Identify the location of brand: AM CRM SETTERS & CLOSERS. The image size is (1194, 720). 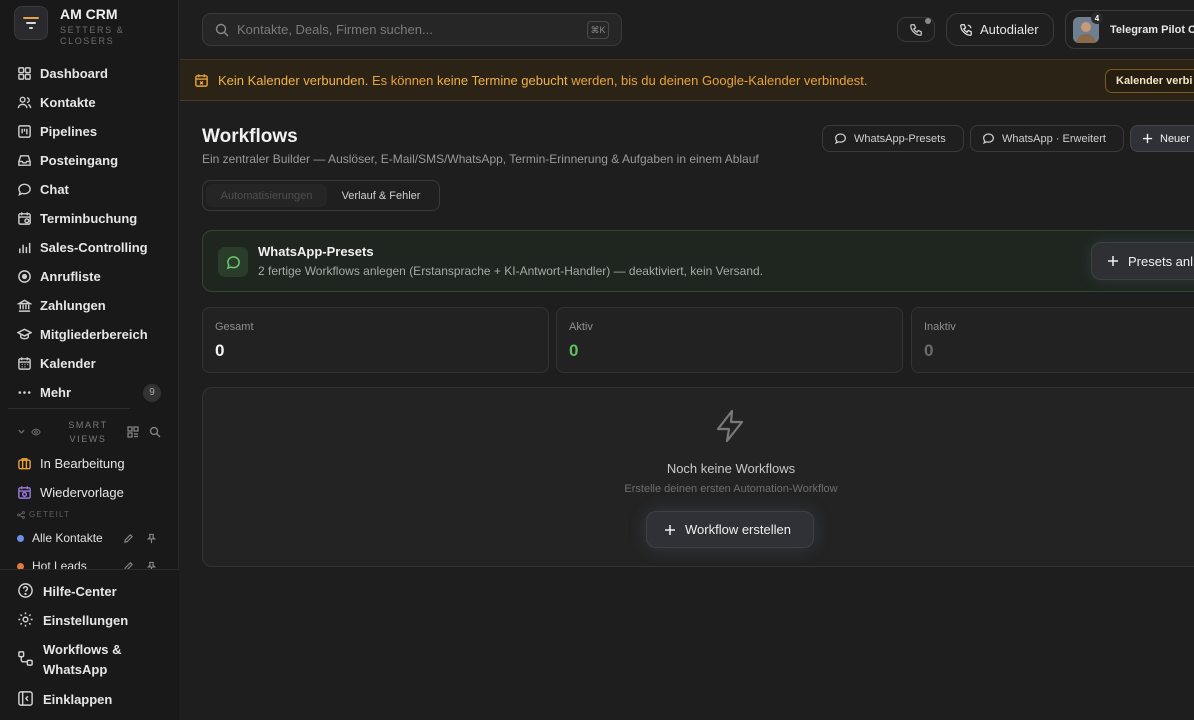
(77, 26).